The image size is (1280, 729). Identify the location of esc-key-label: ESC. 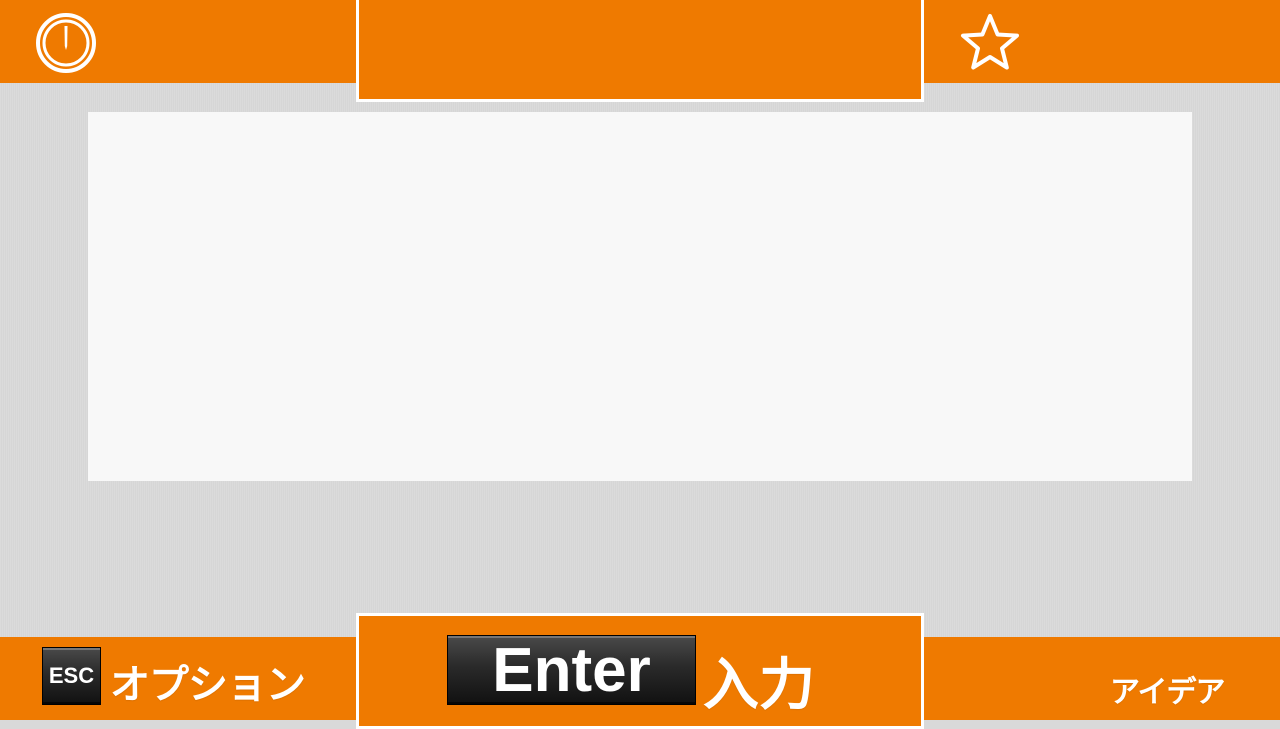
(71, 675).